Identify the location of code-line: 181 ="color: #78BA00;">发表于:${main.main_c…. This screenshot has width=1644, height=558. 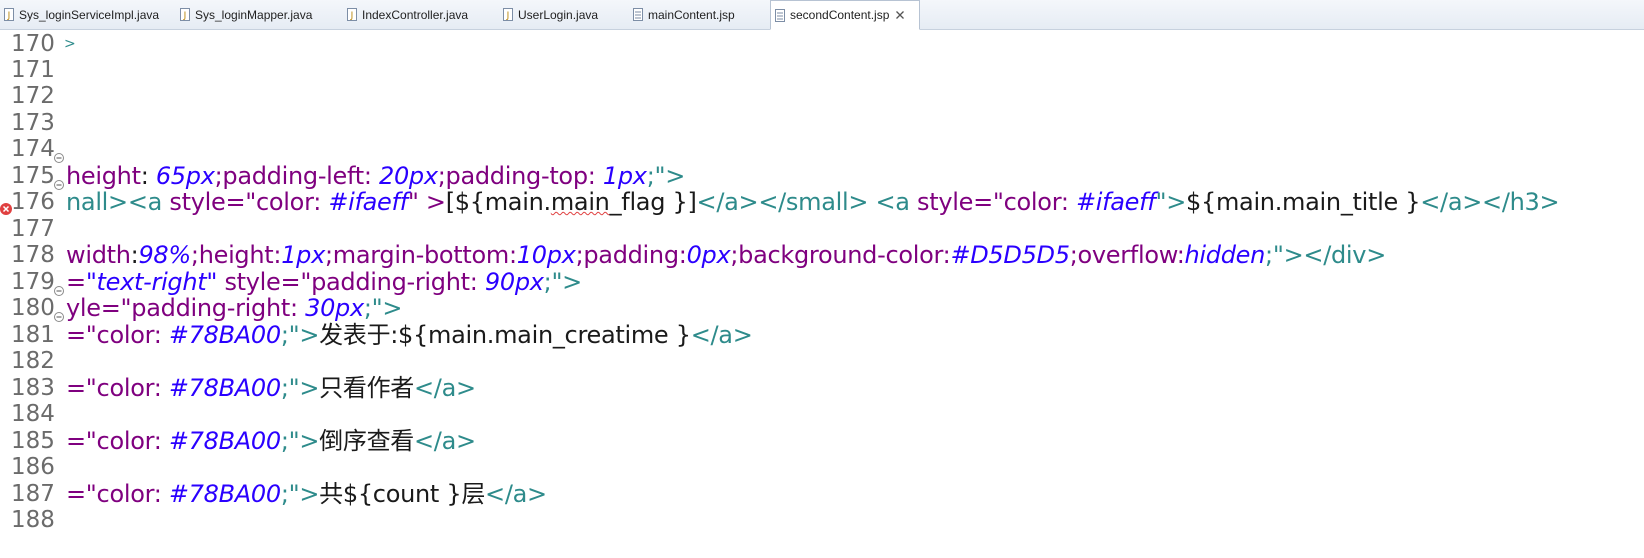
(822, 335).